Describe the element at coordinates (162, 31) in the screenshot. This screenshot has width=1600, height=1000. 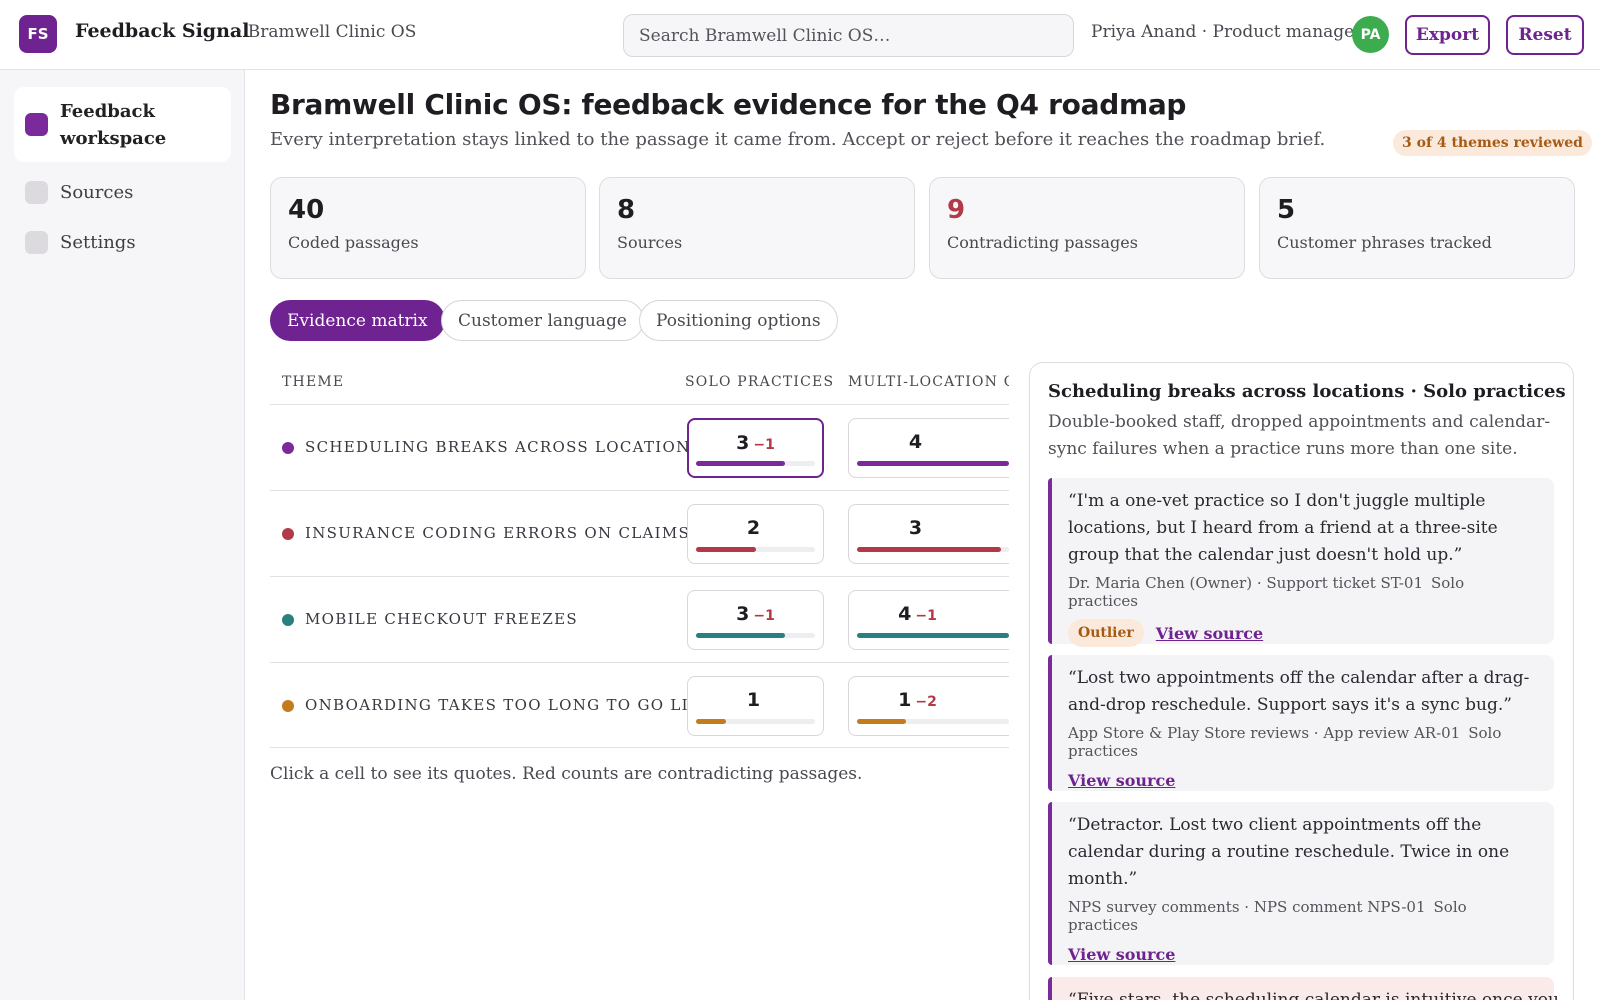
I see `app-name: Feedback Signal` at that location.